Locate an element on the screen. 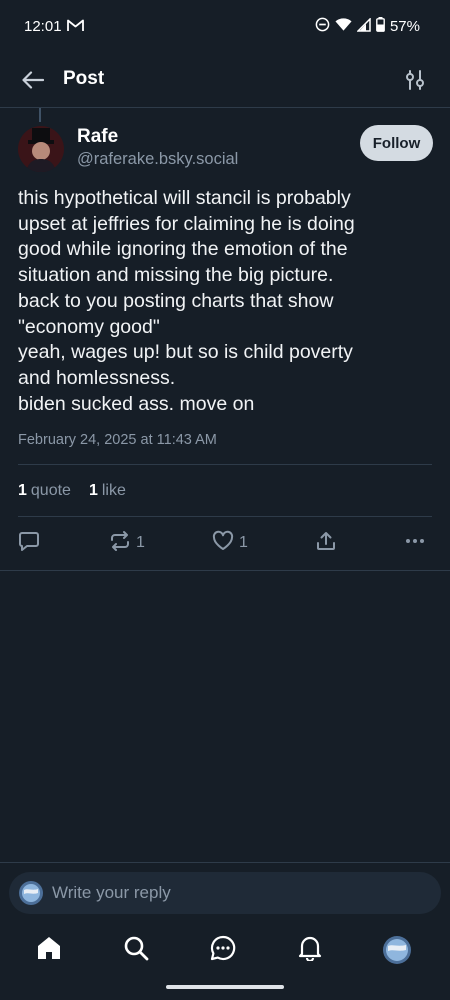  page-title: Post is located at coordinates (84, 78).